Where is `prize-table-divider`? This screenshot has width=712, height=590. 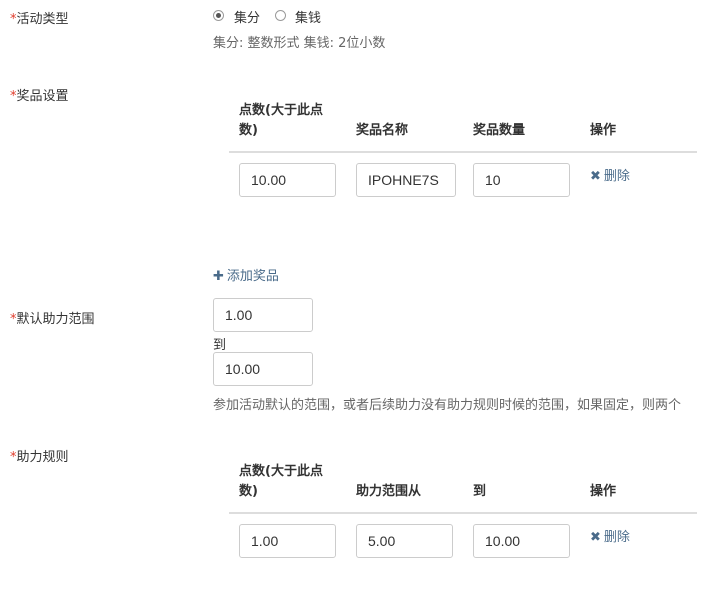 prize-table-divider is located at coordinates (463, 152).